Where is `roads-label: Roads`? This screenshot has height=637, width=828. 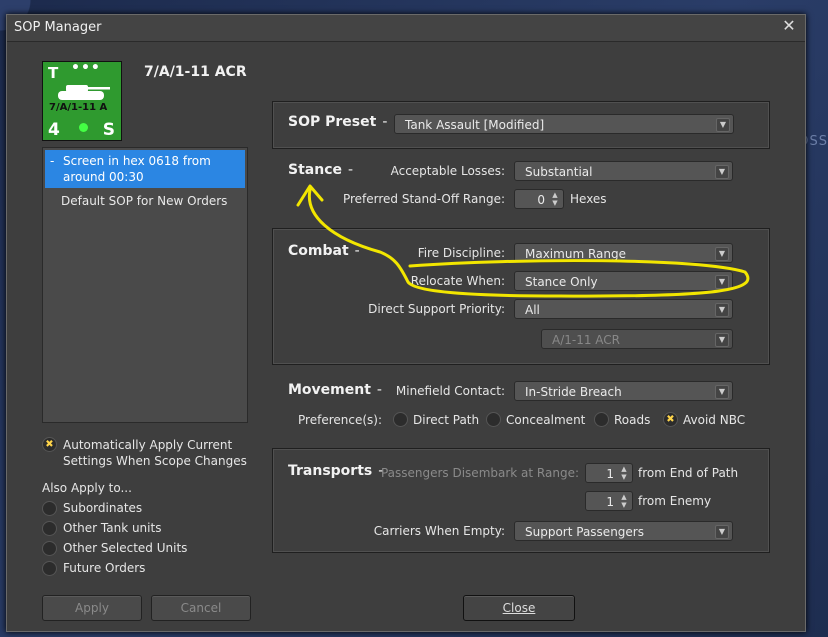 roads-label: Roads is located at coordinates (632, 419).